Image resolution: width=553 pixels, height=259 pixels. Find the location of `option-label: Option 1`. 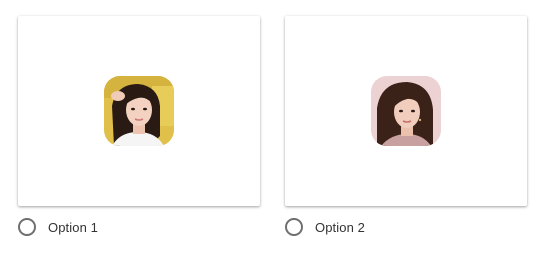

option-label: Option 1 is located at coordinates (73, 227).